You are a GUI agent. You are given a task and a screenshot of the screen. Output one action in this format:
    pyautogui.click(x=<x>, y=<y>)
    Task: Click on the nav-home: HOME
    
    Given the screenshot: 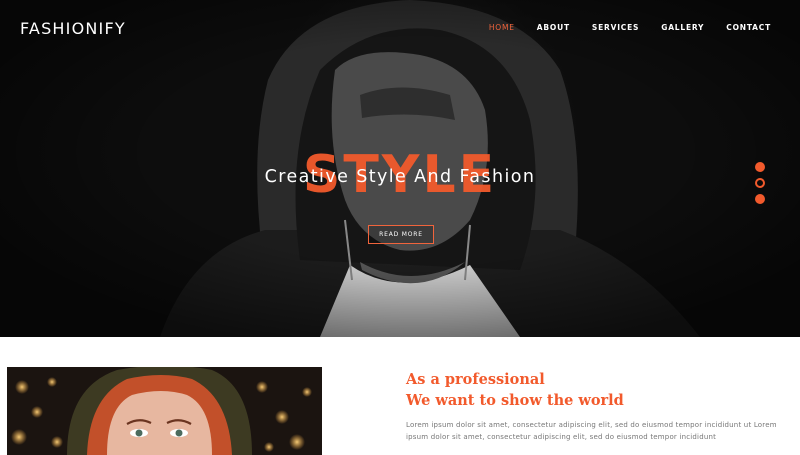 What is the action you would take?
    pyautogui.click(x=502, y=27)
    